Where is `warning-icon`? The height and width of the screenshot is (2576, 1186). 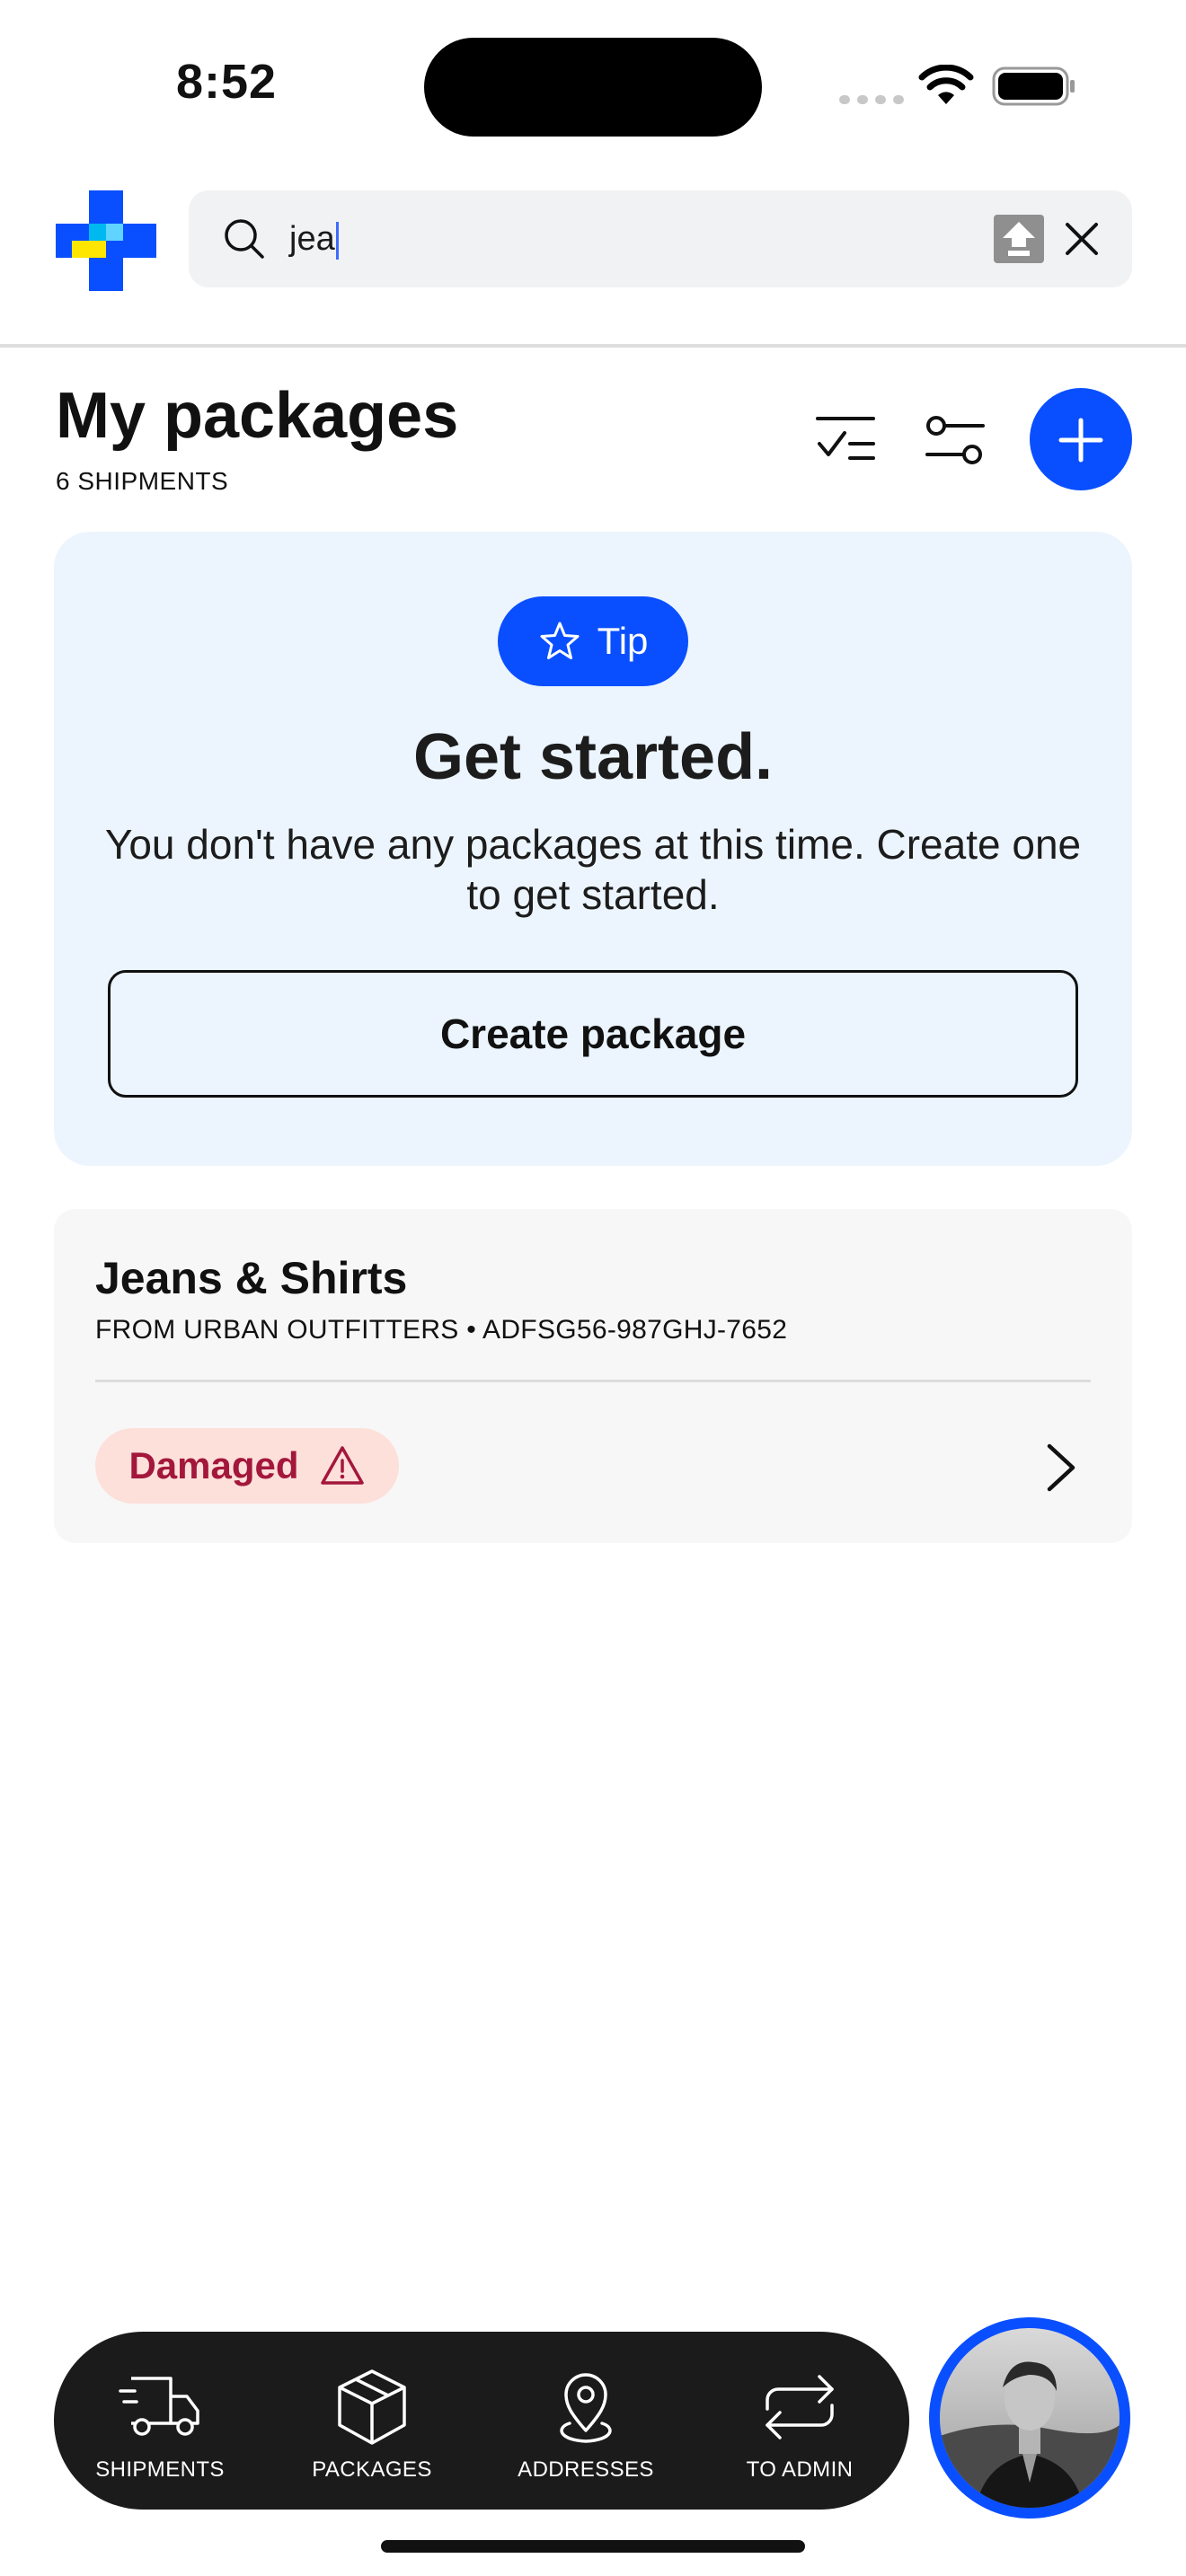
warning-icon is located at coordinates (342, 1465).